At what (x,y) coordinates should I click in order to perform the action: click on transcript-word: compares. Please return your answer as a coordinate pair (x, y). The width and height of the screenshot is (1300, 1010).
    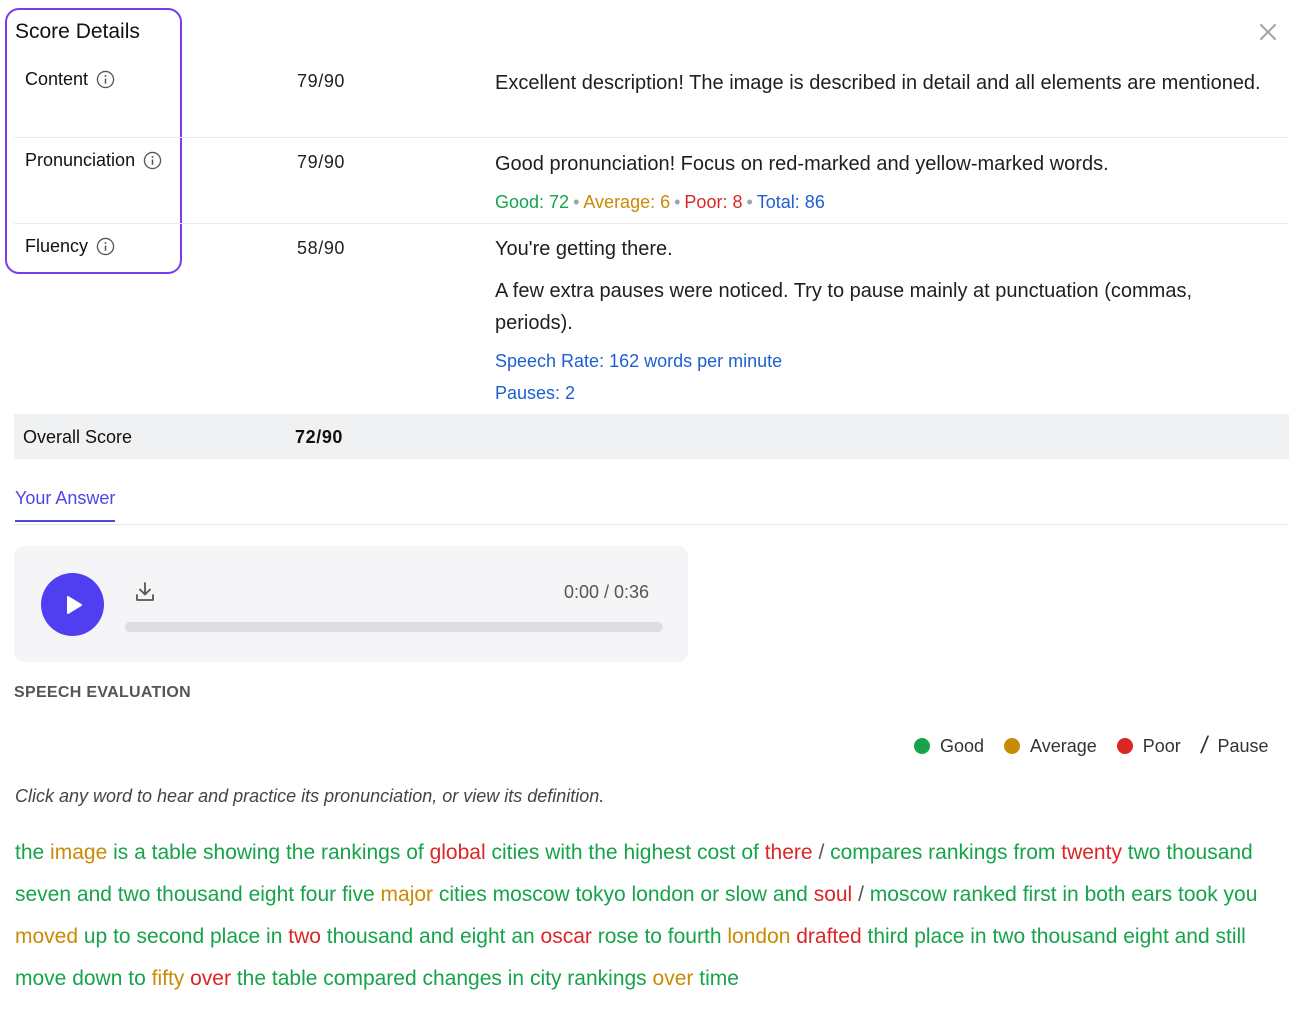
    Looking at the image, I should click on (876, 852).